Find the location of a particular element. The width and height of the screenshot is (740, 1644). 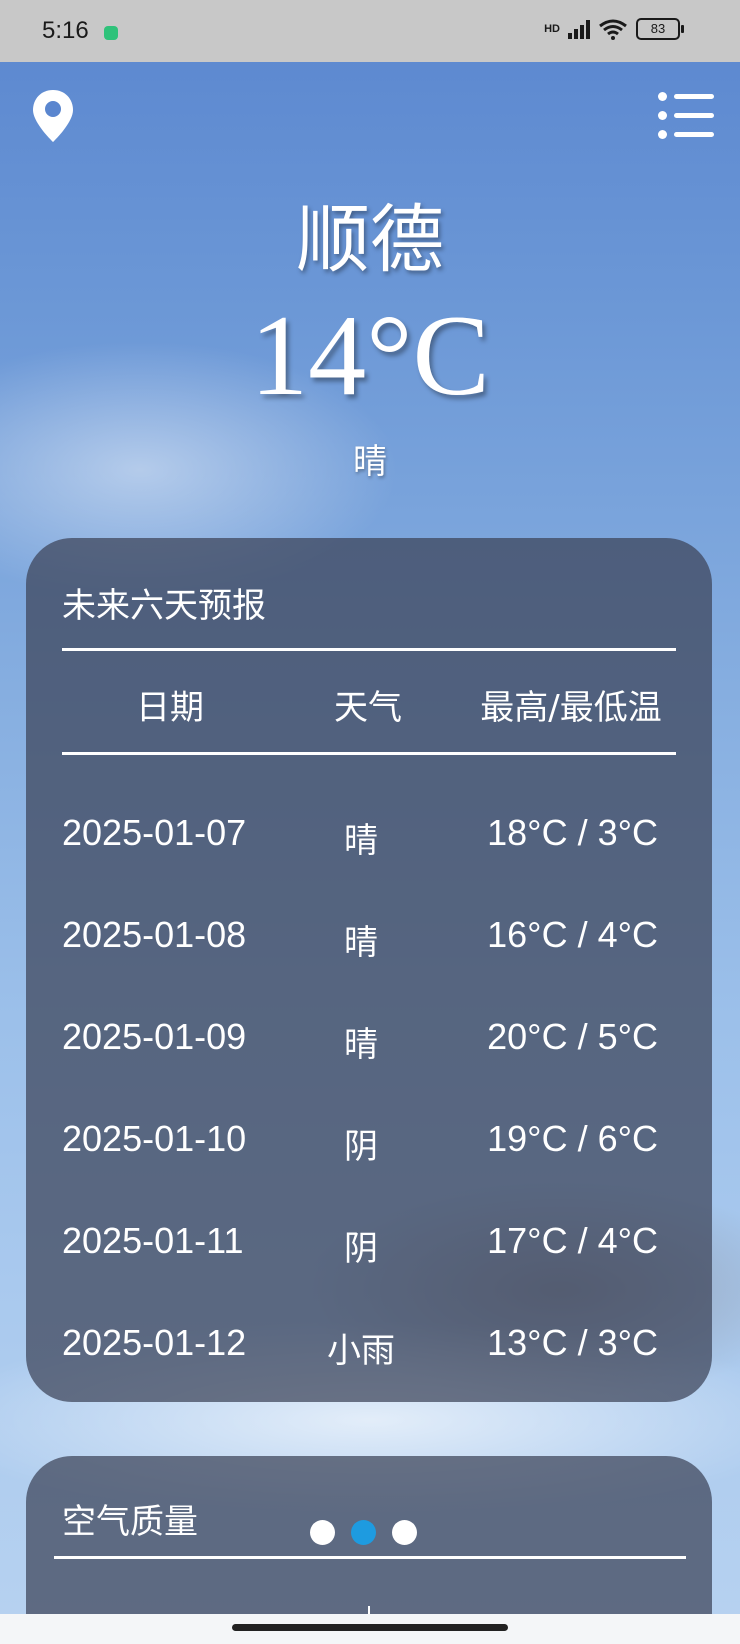

row-temps: 17°C / 4°C is located at coordinates (572, 1240).